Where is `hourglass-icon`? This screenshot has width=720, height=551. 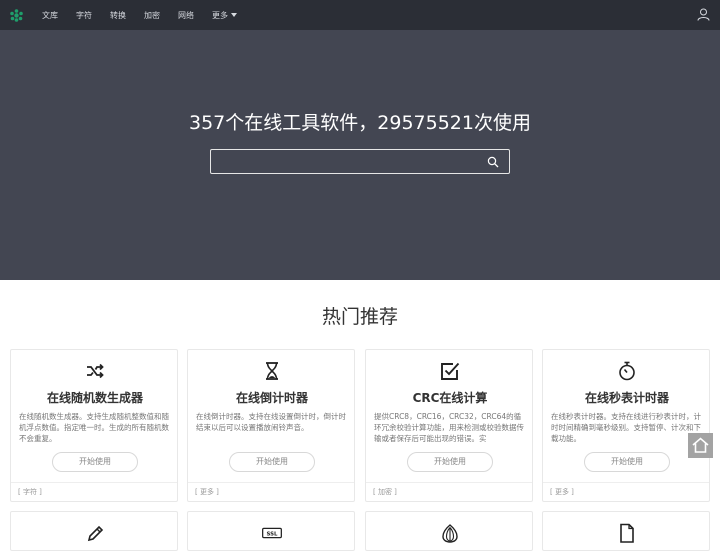 hourglass-icon is located at coordinates (272, 371).